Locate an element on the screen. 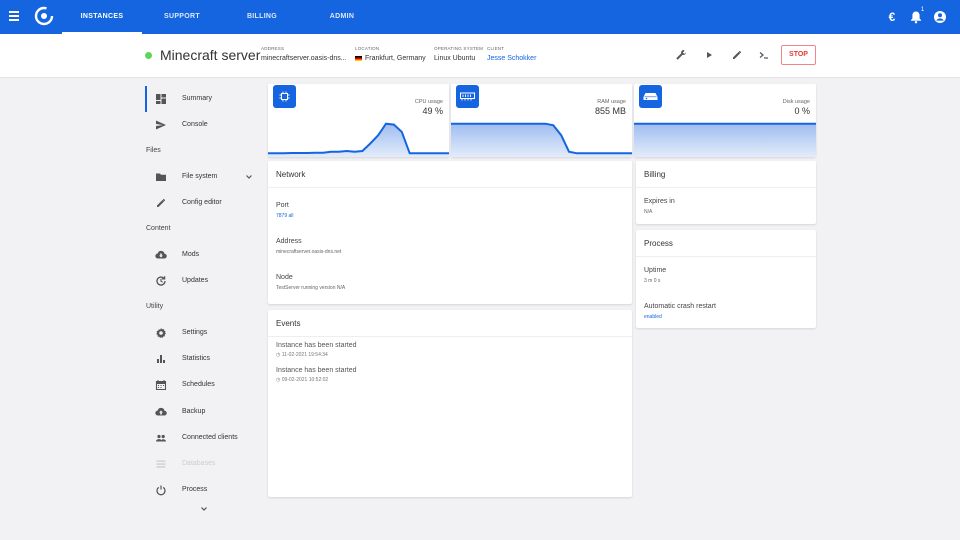 The height and width of the screenshot is (540, 960). billing-card: Billing Expires in N/A is located at coordinates (726, 192).